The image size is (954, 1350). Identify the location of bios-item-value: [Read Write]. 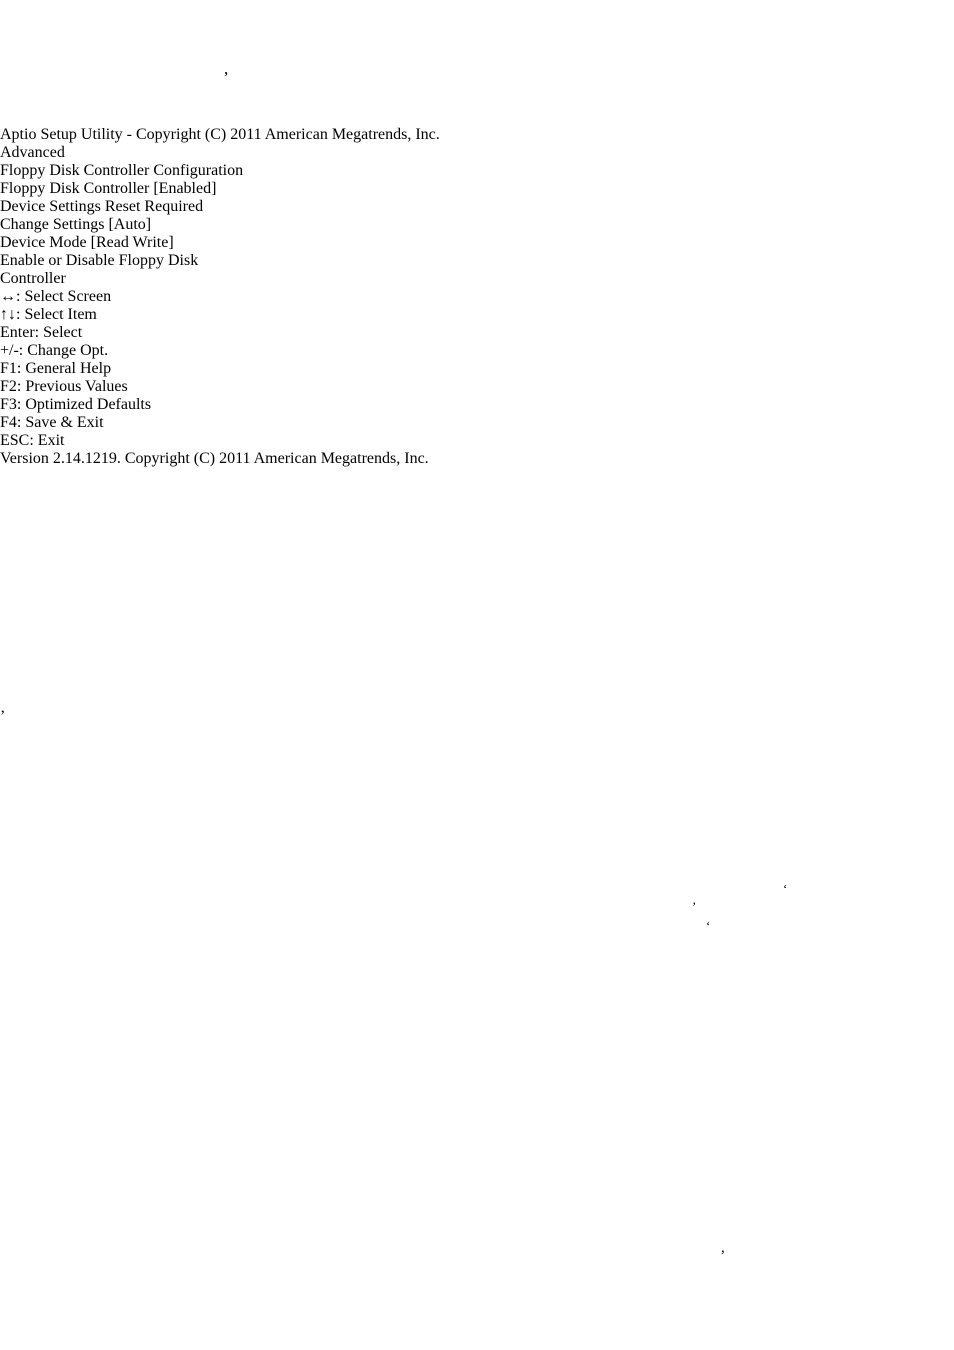
(132, 242).